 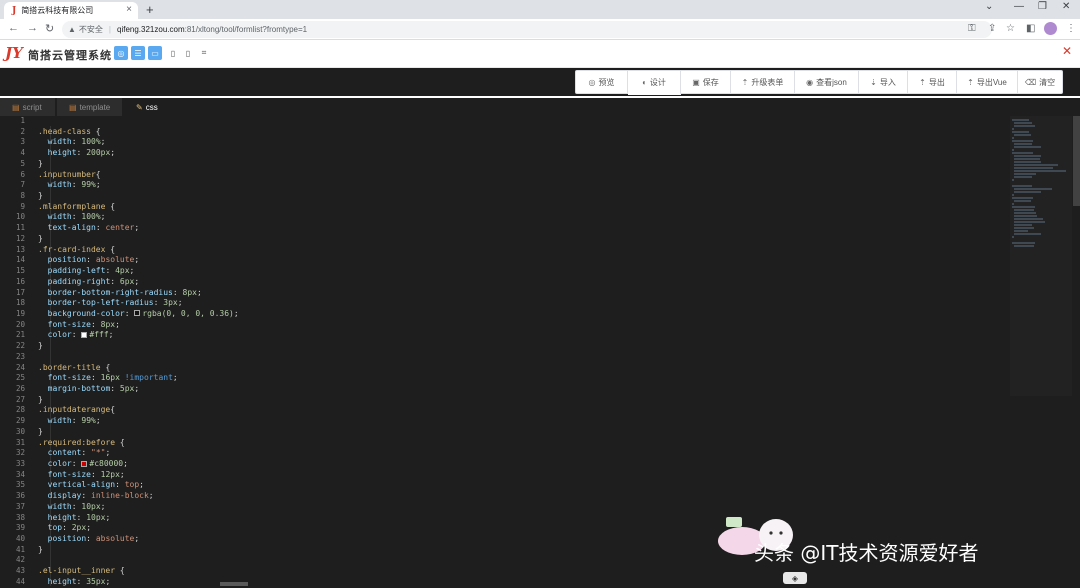 I want to click on line-number: 30, so click(x=20, y=431).